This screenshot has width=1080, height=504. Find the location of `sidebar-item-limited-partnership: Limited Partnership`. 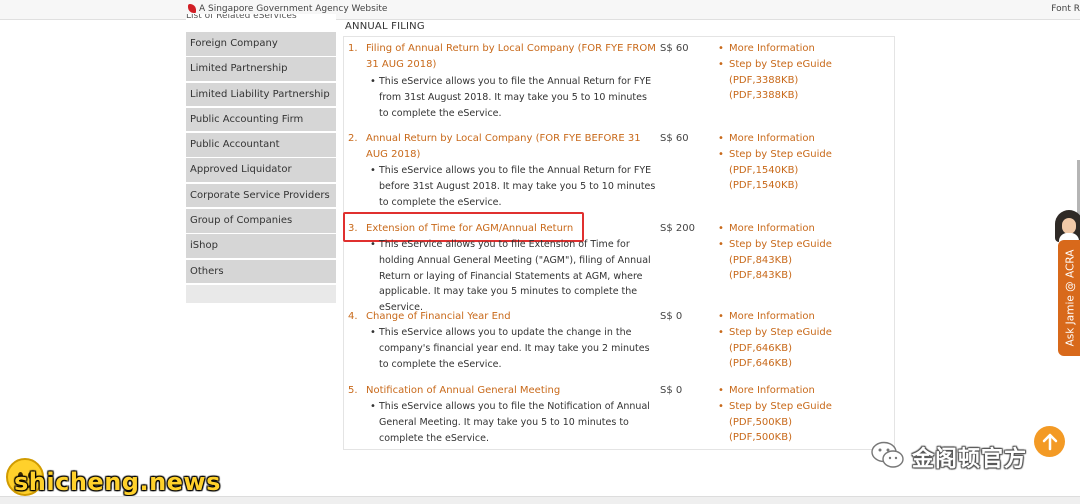

sidebar-item-limited-partnership: Limited Partnership is located at coordinates (261, 69).